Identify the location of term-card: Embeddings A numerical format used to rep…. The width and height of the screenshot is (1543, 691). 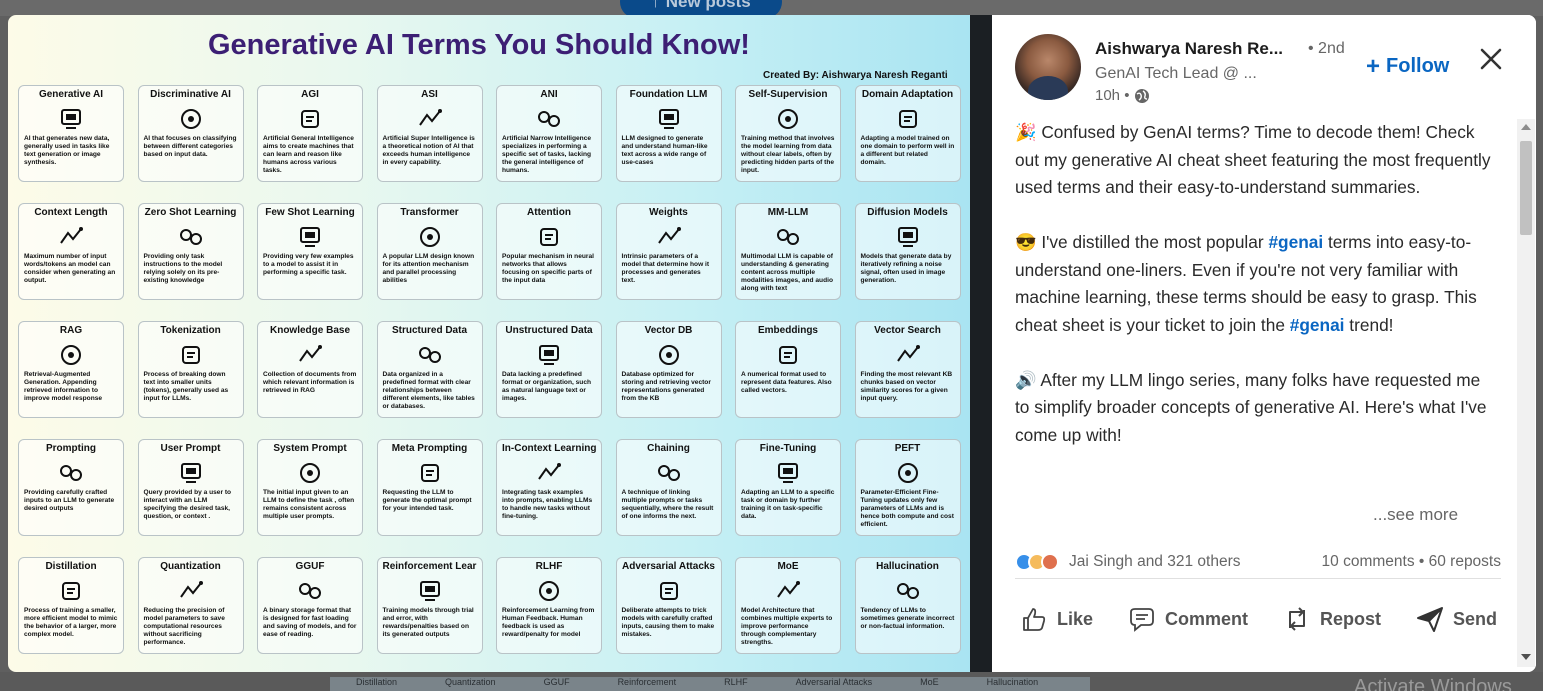
(788, 369).